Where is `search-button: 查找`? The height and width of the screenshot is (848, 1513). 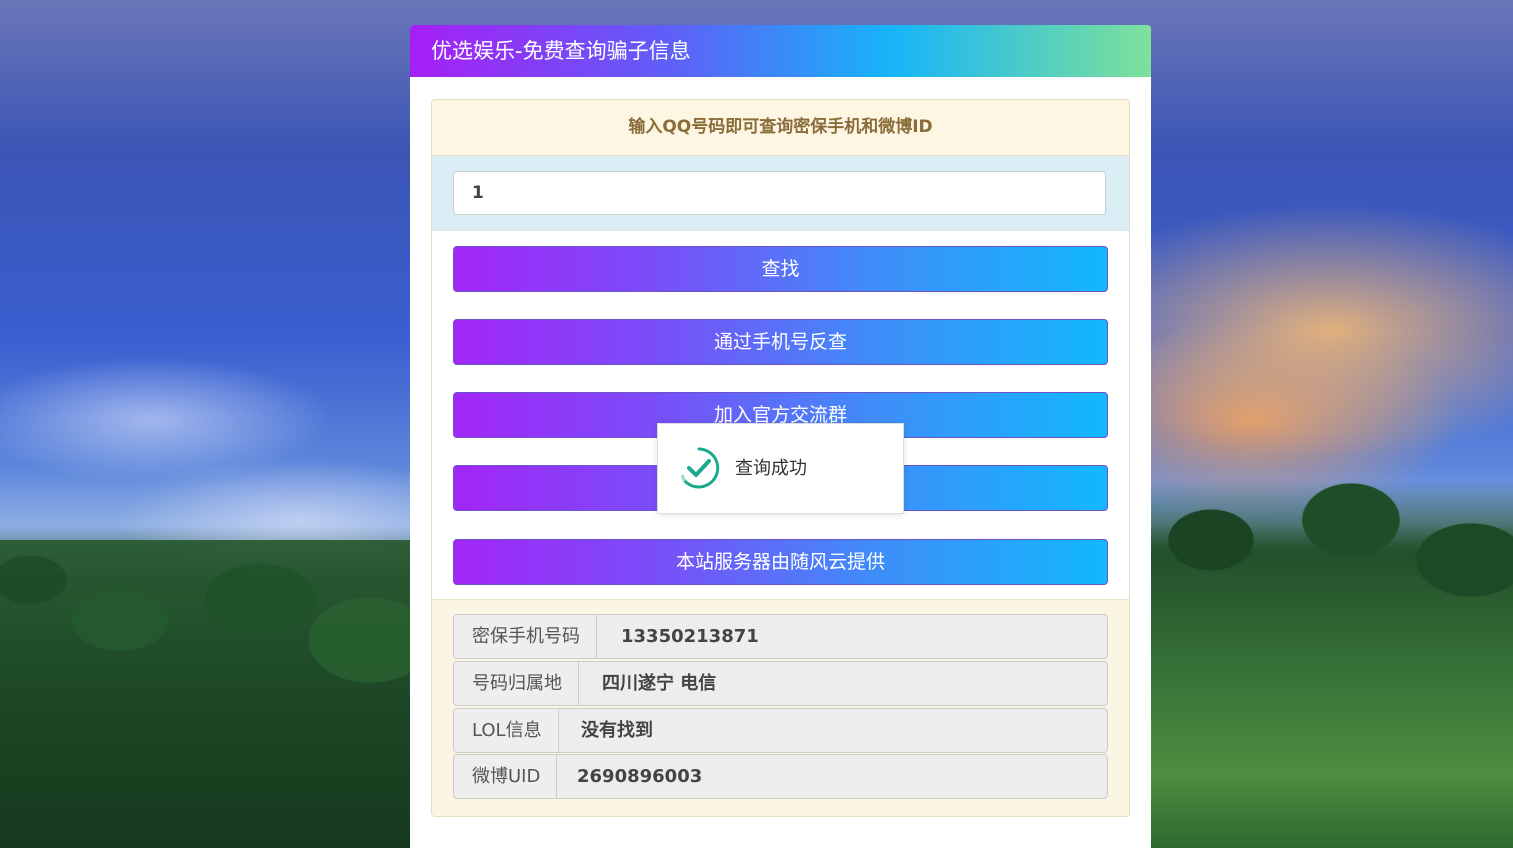
search-button: 查找 is located at coordinates (780, 269).